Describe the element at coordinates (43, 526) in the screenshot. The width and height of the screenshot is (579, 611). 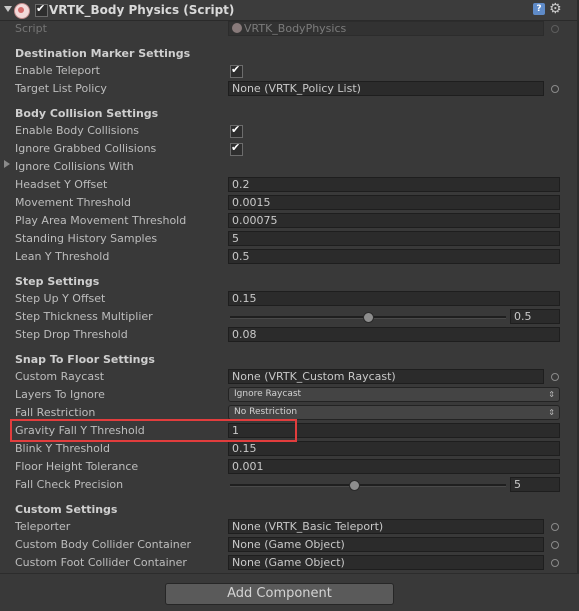
I see `teleporter-label: Teleporter` at that location.